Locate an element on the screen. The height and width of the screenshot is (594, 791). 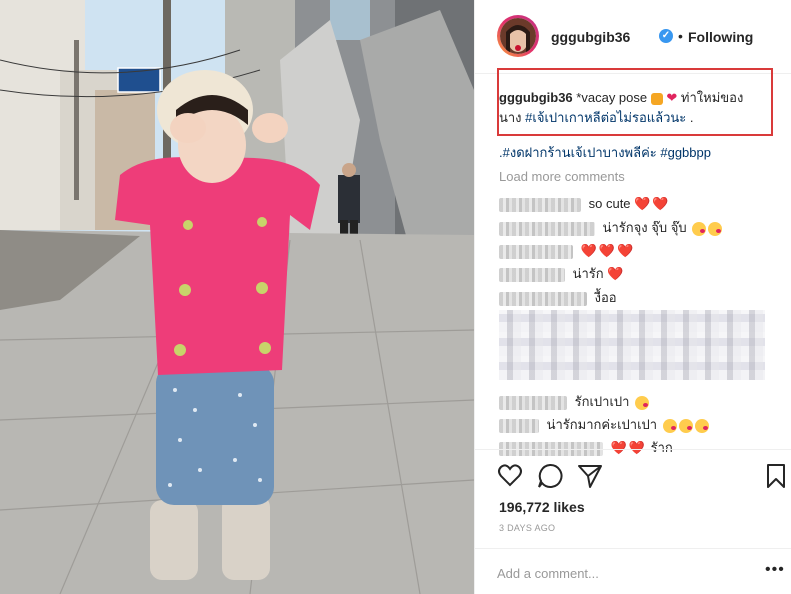
hearts-emoji-icon: ❤️❤️ is located at coordinates (652, 203).